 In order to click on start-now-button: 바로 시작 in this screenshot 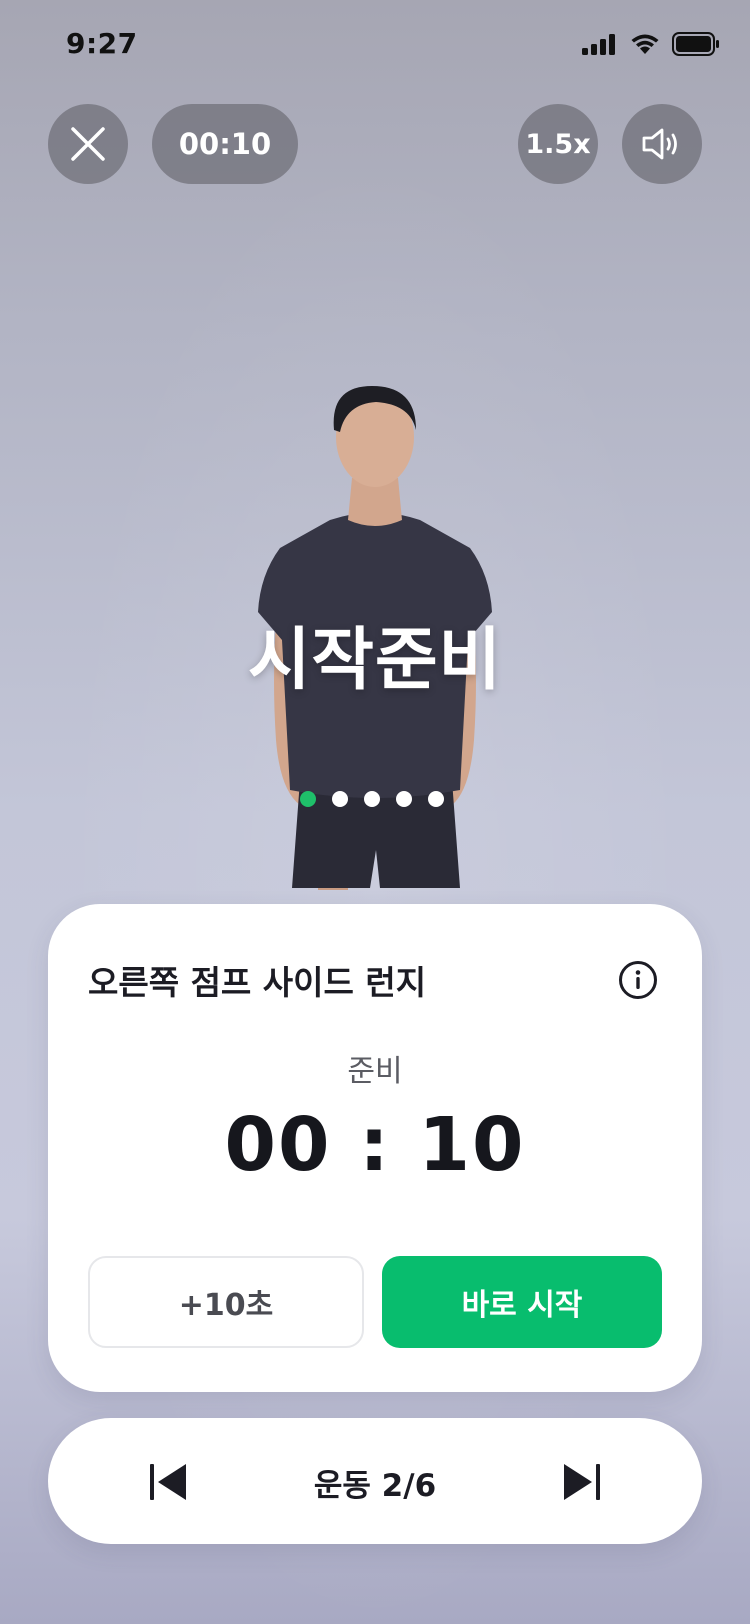, I will do `click(522, 1302)`.